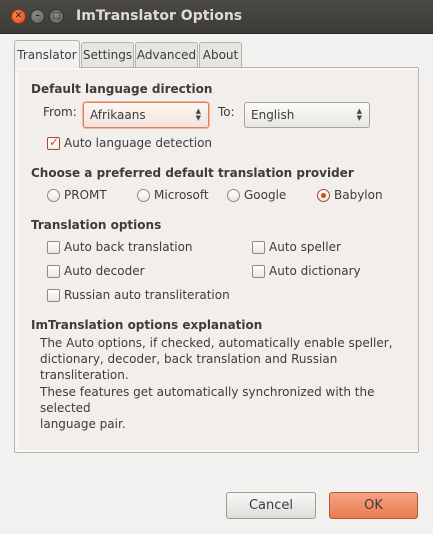 This screenshot has width=433, height=534. What do you see at coordinates (273, 115) in the screenshot?
I see `to-language-value: English` at bounding box center [273, 115].